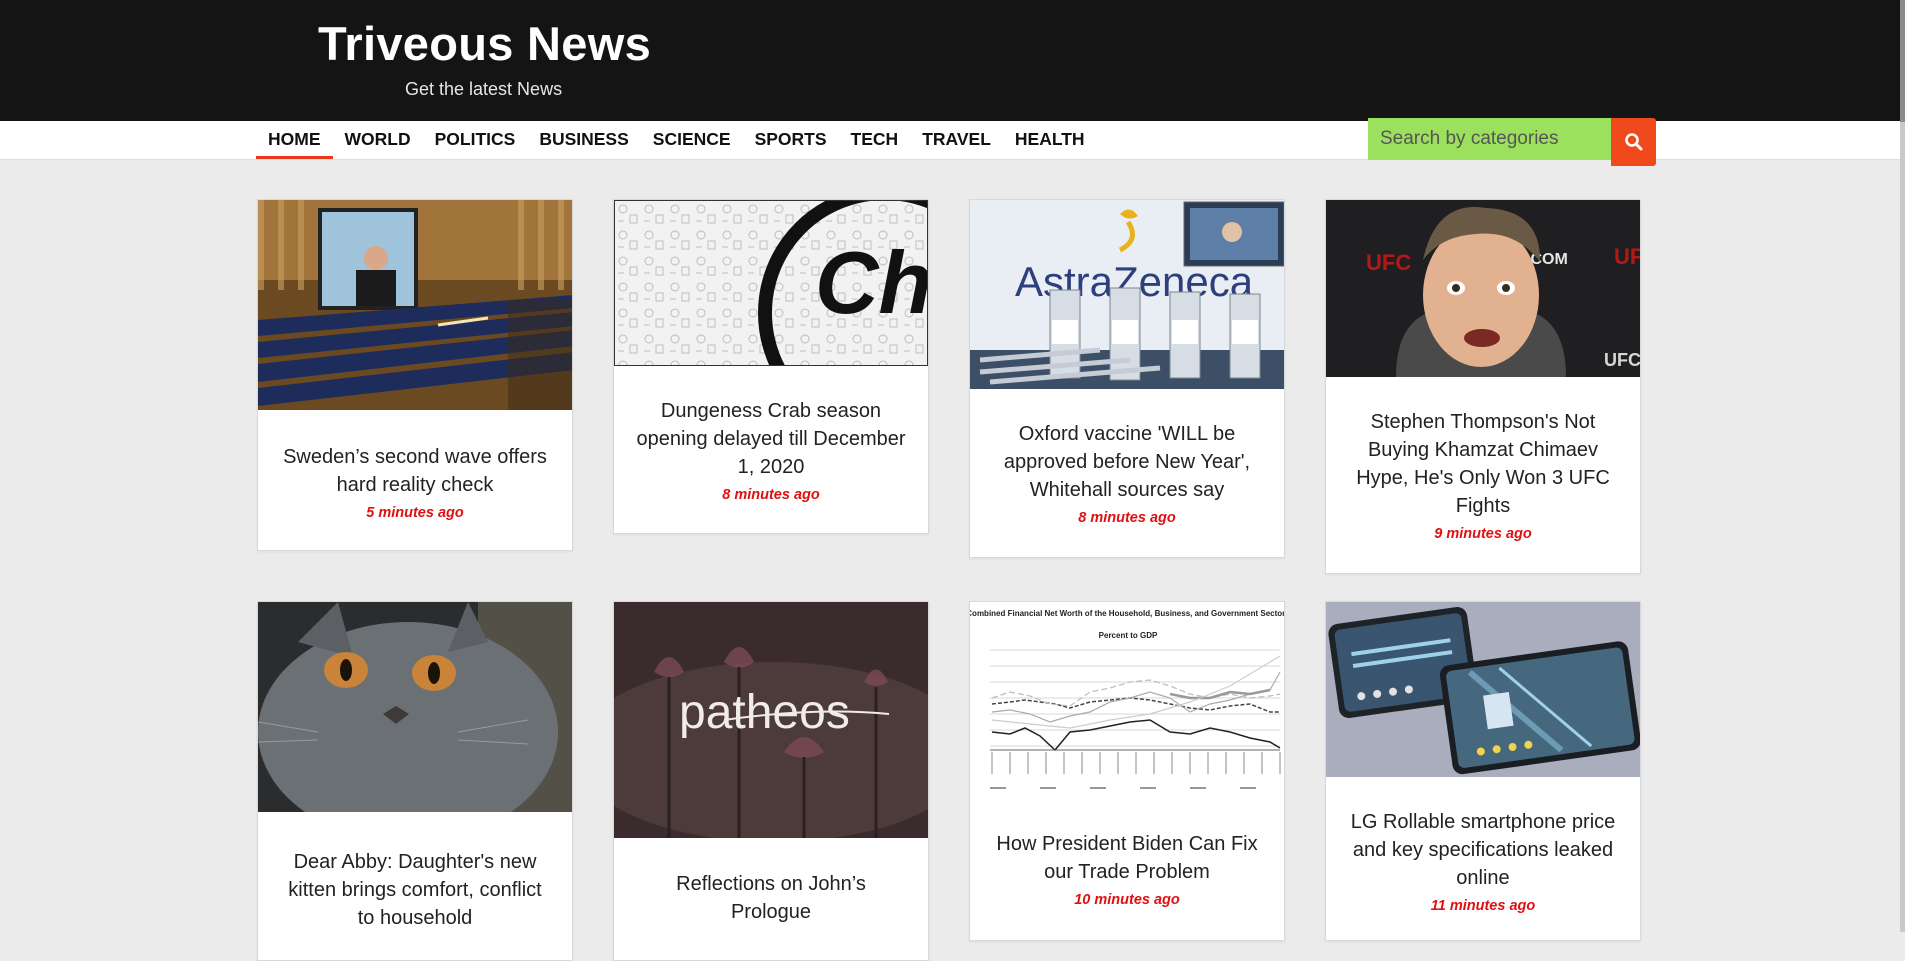 The image size is (1905, 961). Describe the element at coordinates (1127, 900) in the screenshot. I see `article-time: 10 minutes ago` at that location.